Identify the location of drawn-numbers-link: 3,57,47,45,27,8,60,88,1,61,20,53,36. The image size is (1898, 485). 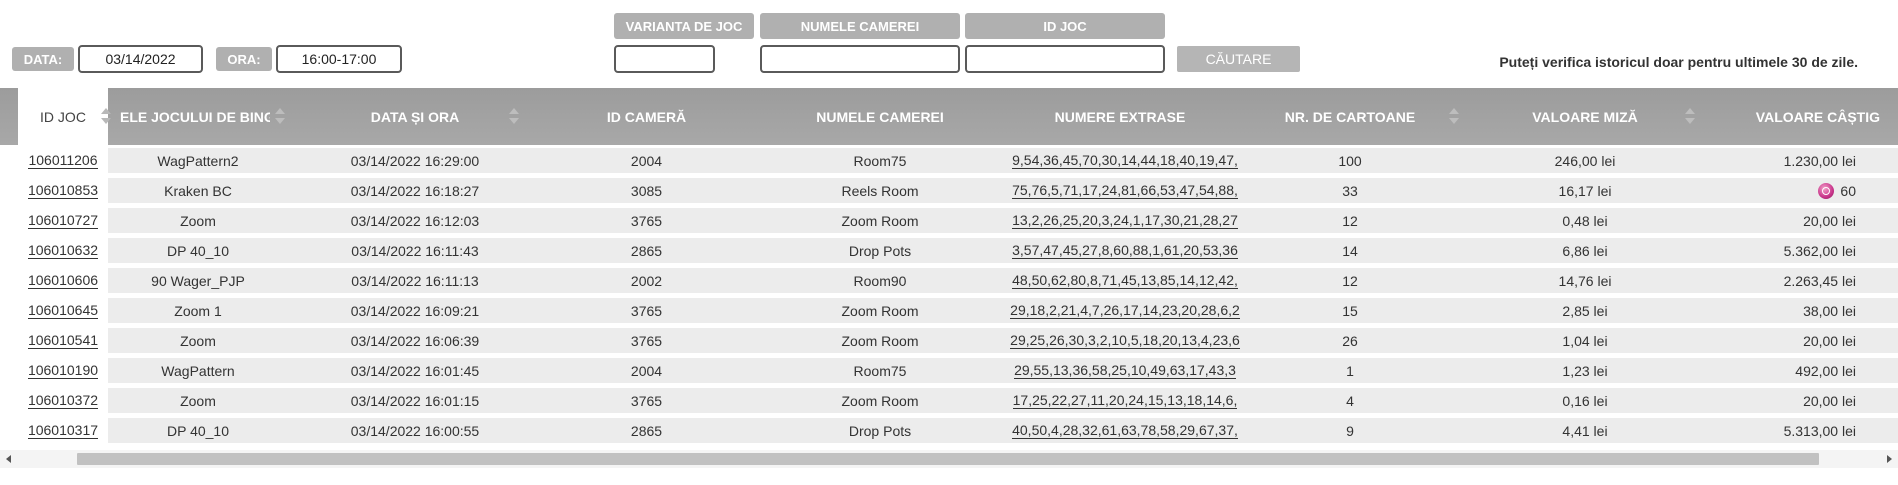
(1125, 250).